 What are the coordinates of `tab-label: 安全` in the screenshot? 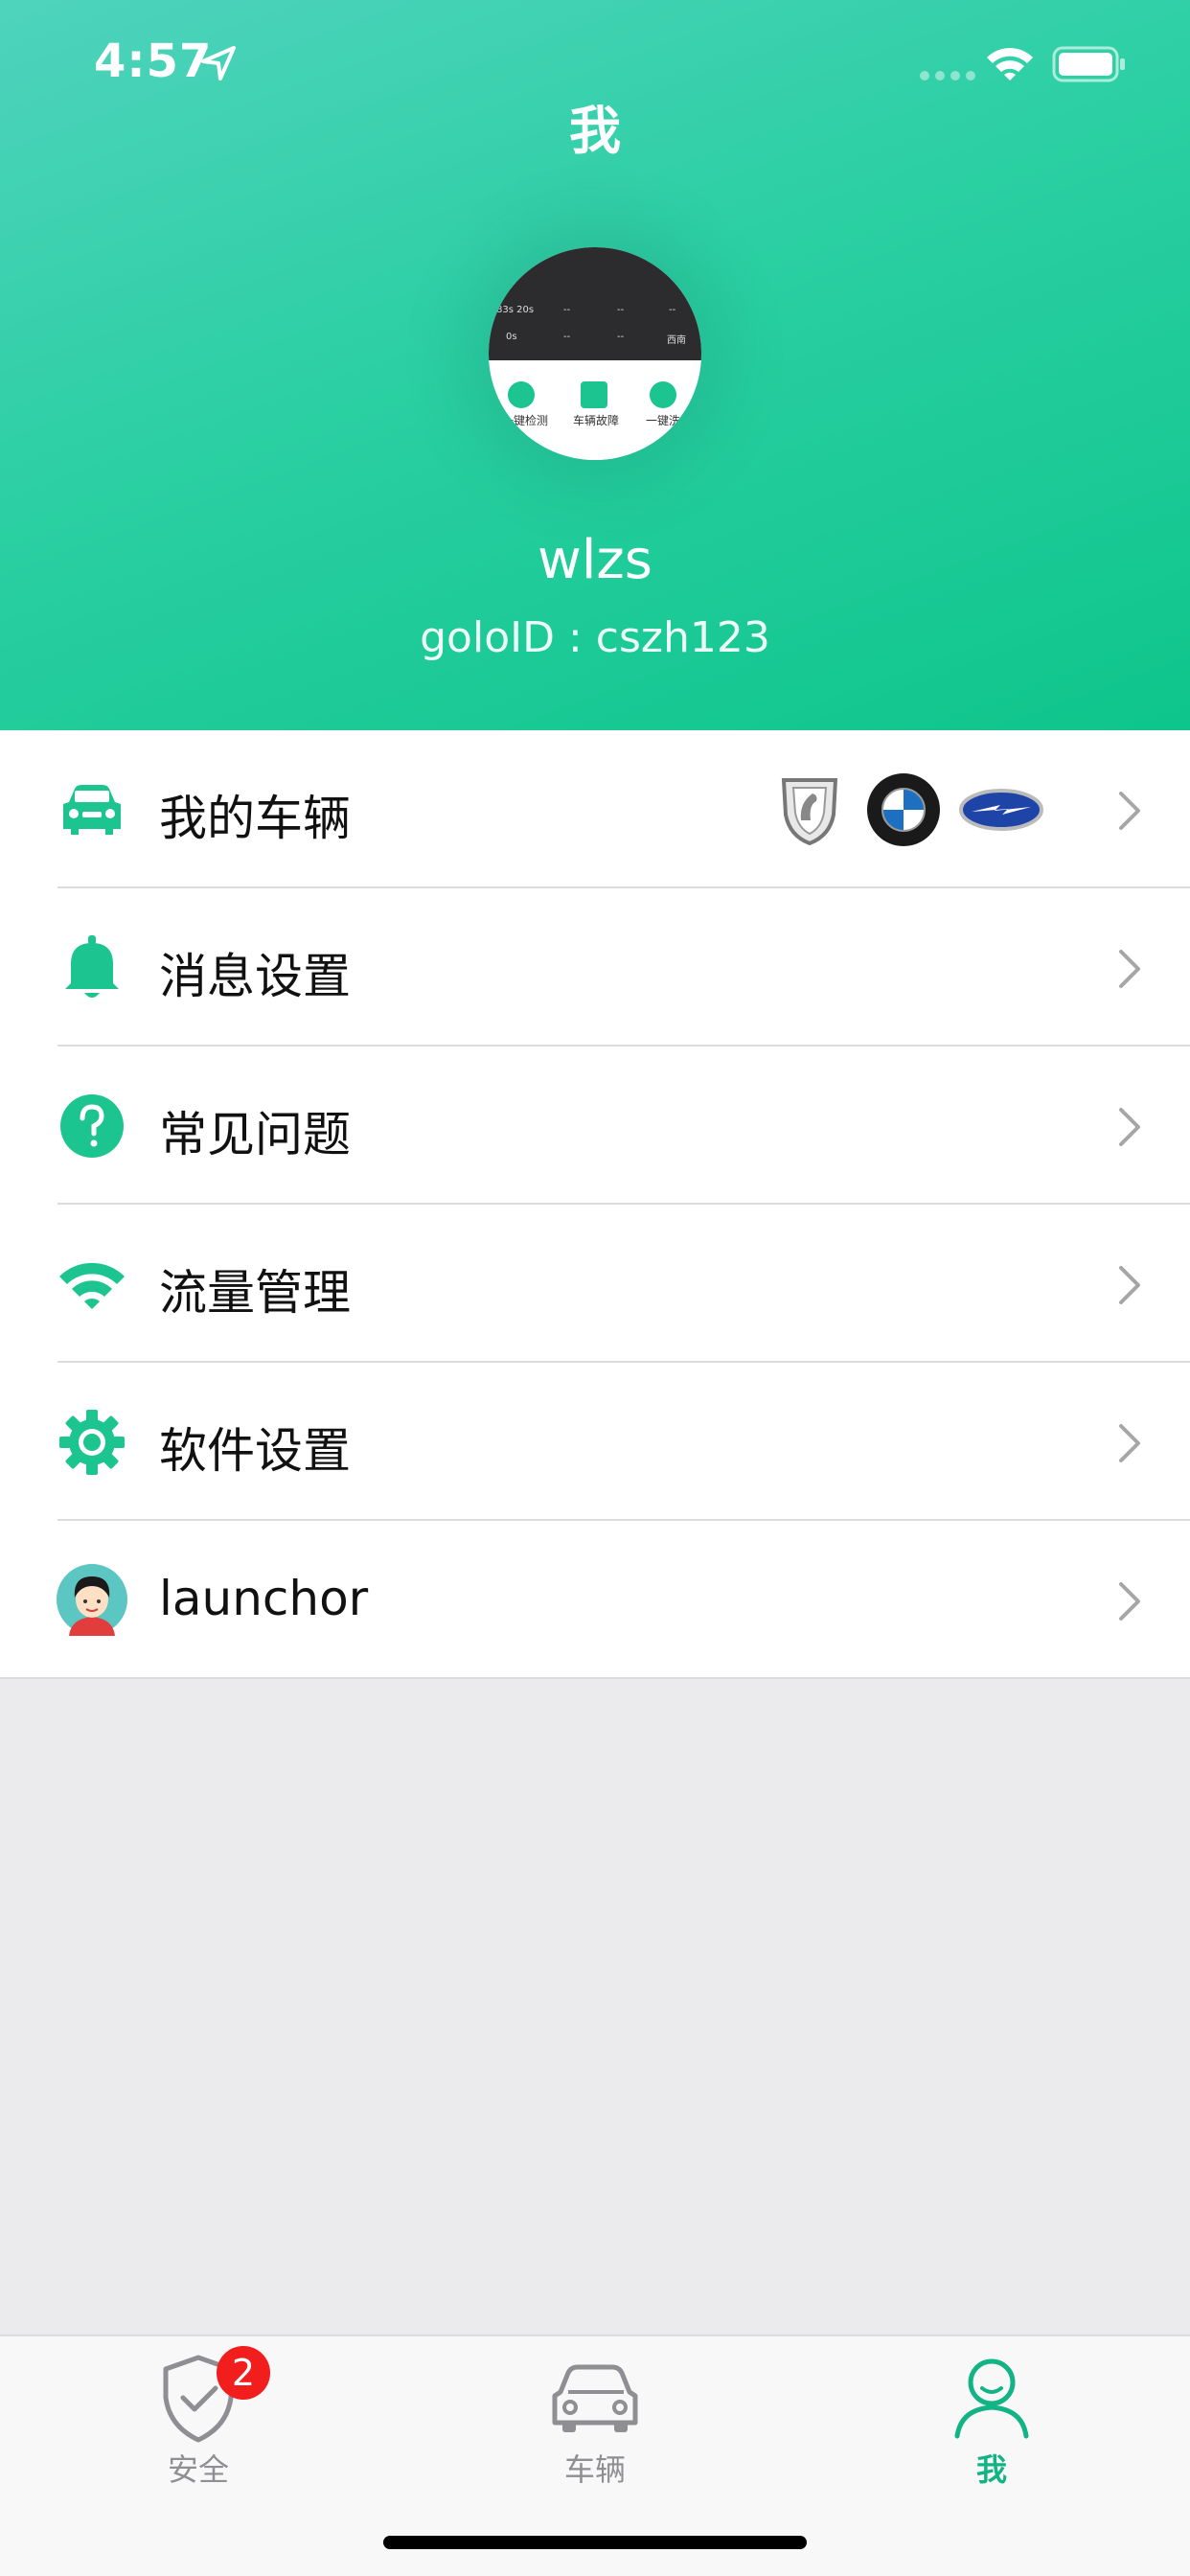 It's located at (198, 2469).